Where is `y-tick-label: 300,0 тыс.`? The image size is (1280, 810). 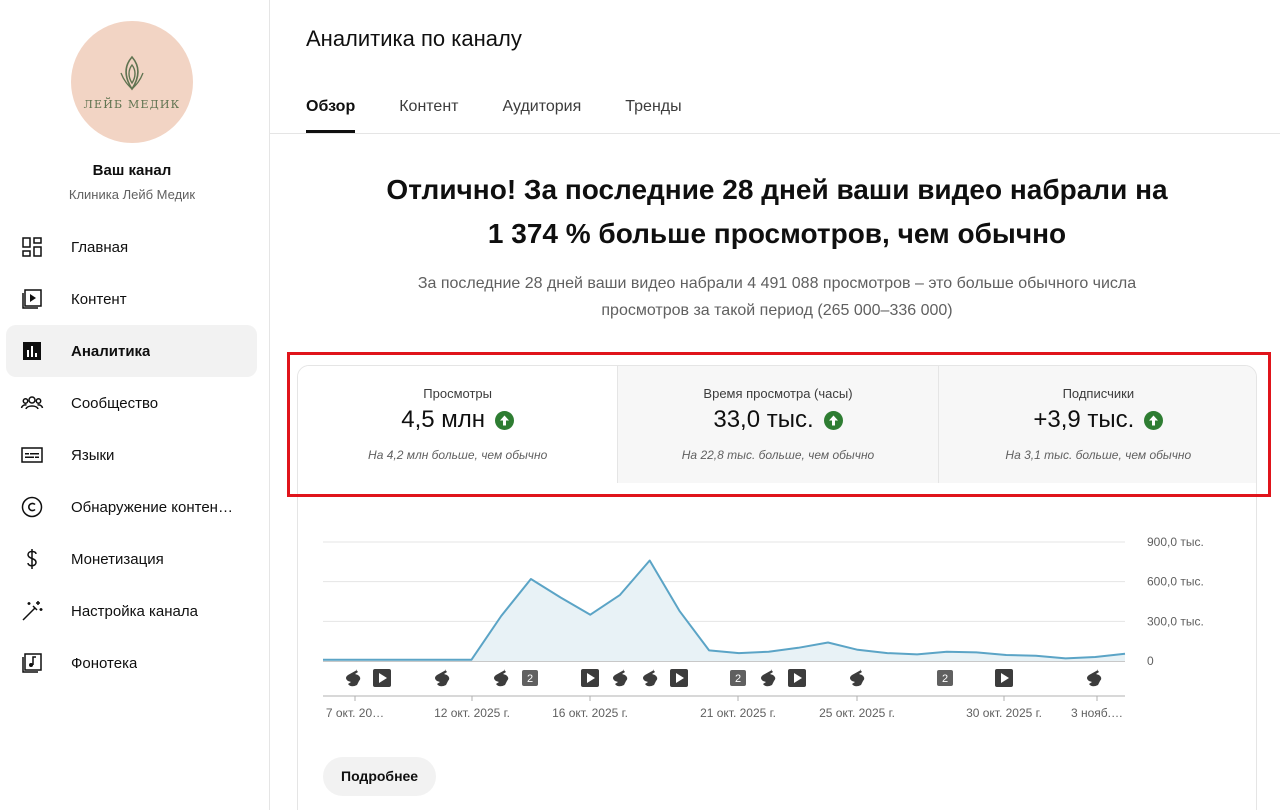
y-tick-label: 300,0 тыс. is located at coordinates (1175, 621).